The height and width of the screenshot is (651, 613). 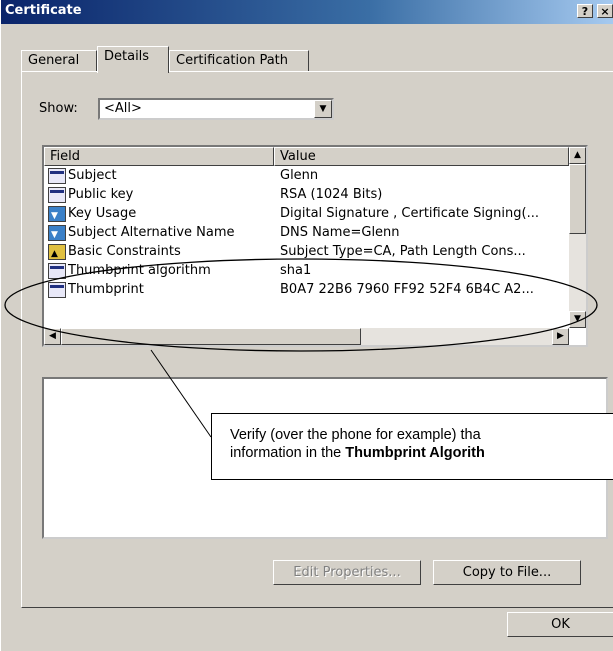 What do you see at coordinates (102, 213) in the screenshot?
I see `field-name: Key Usage` at bounding box center [102, 213].